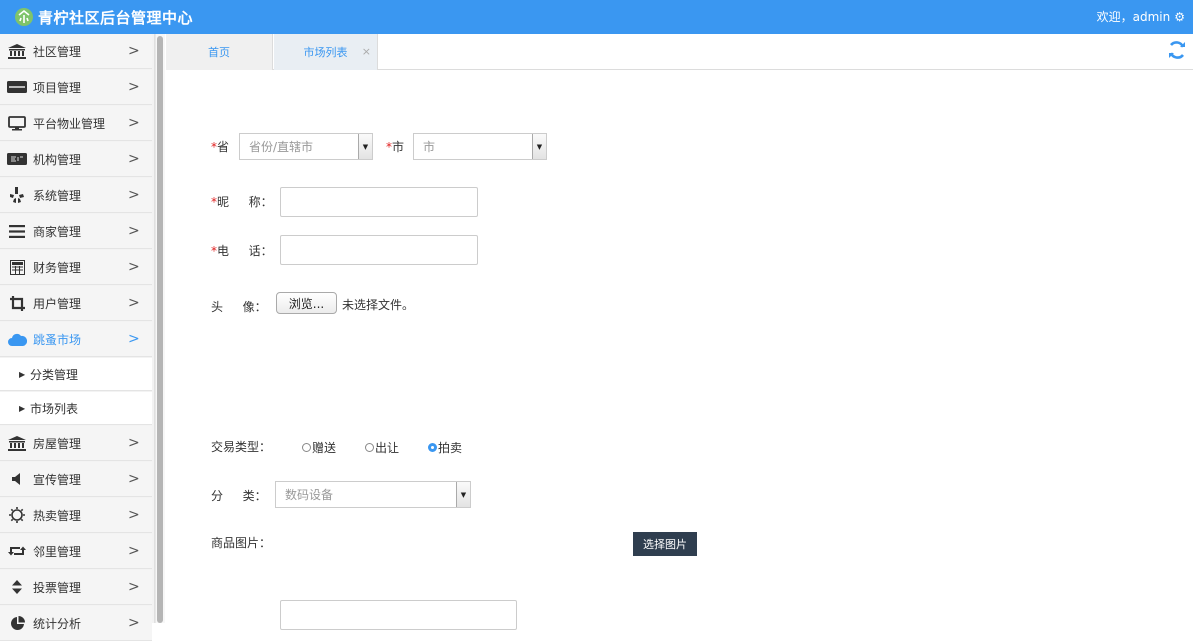 Image resolution: width=1193 pixels, height=641 pixels. I want to click on sidebar-item-organization: 机构管理 >, so click(76, 159).